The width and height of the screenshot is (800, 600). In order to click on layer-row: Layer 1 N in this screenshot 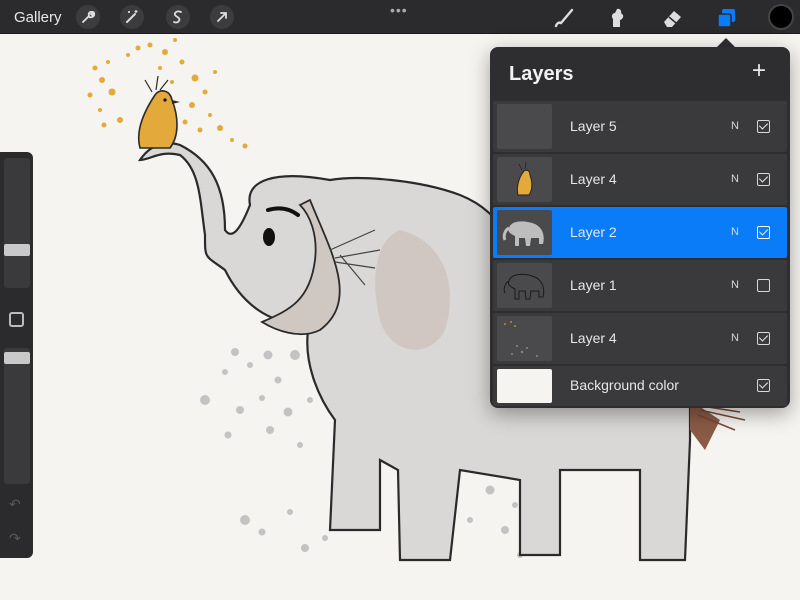, I will do `click(640, 285)`.